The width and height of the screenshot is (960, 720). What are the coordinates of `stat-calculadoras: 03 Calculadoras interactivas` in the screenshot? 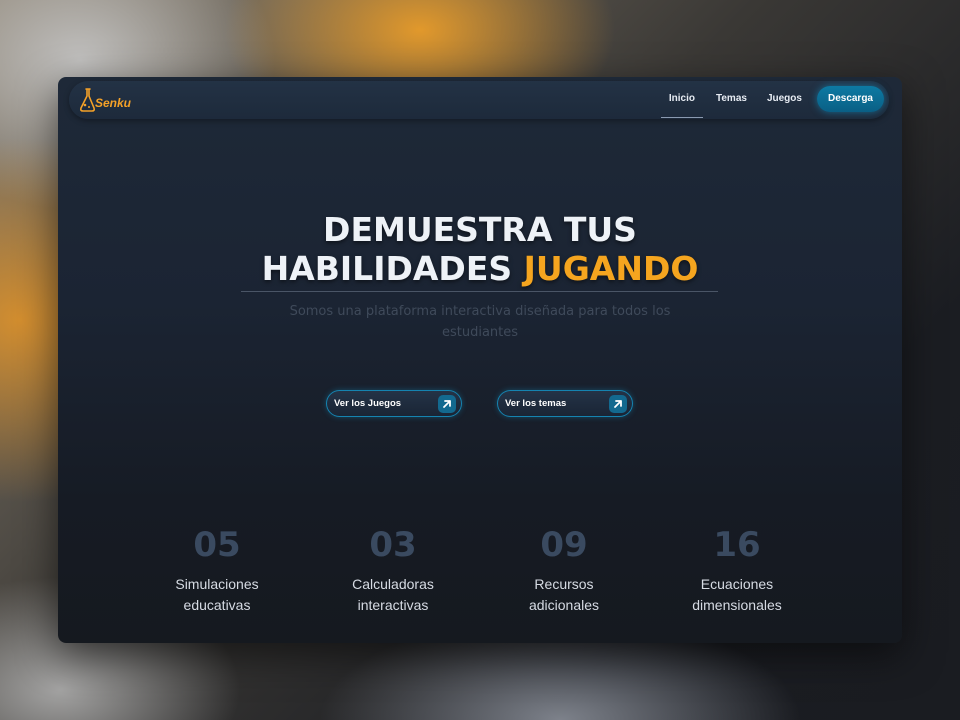 It's located at (393, 570).